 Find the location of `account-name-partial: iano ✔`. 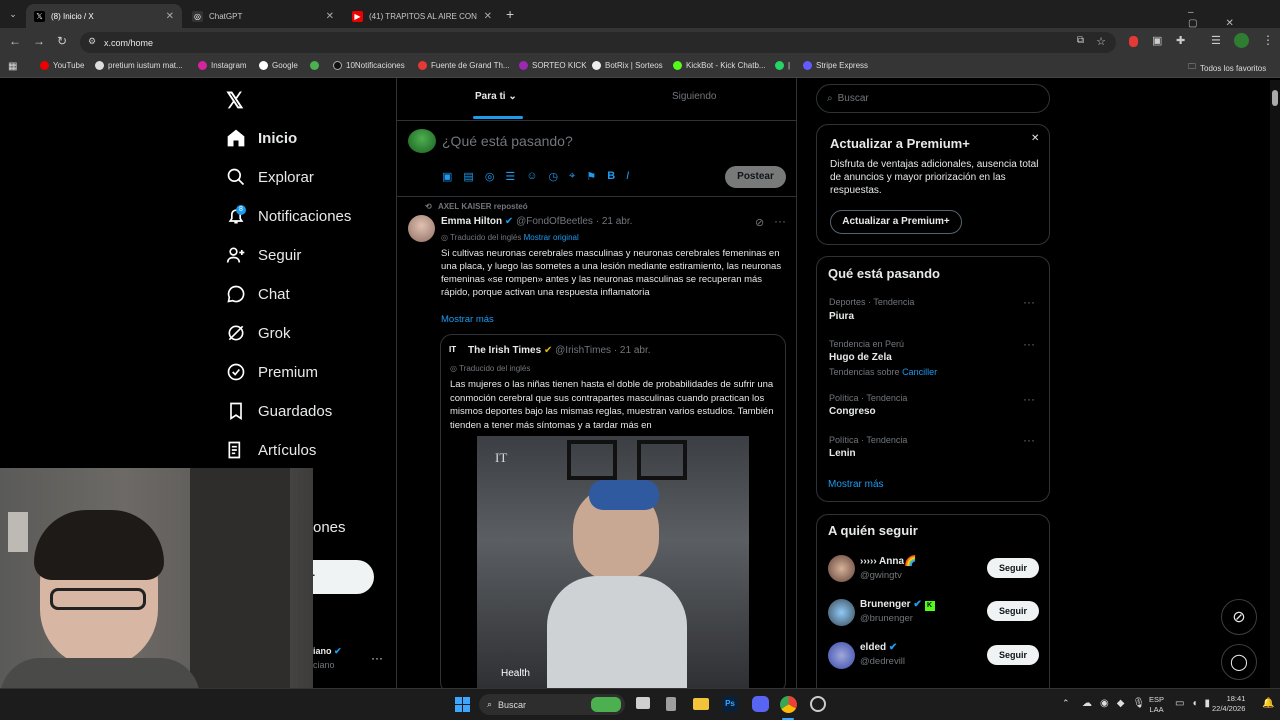

account-name-partial: iano ✔ is located at coordinates (327, 651).